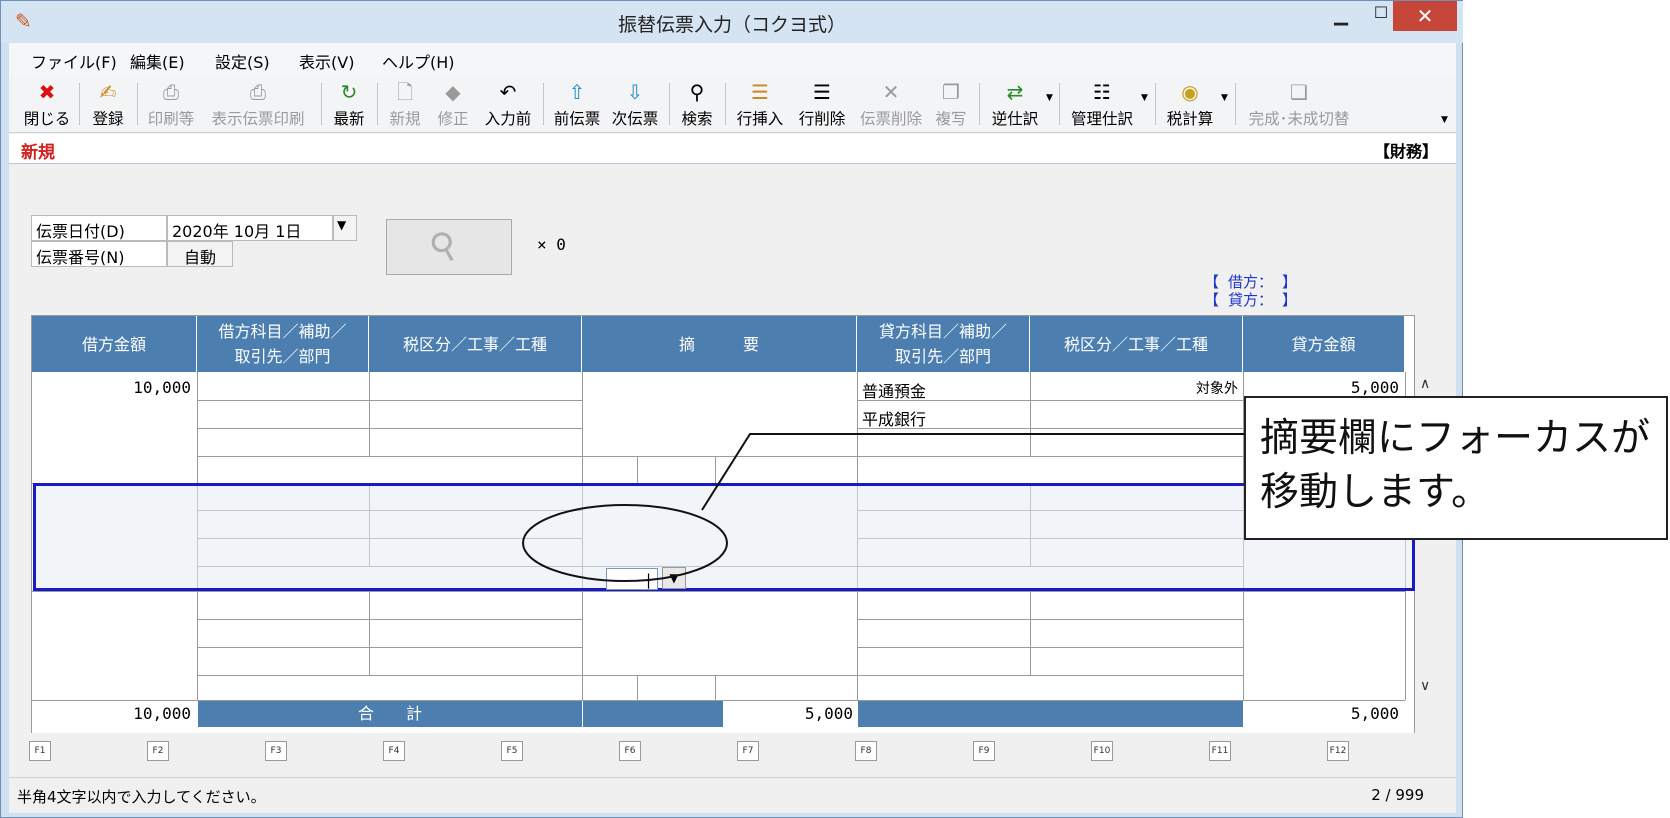 This screenshot has height=818, width=1670. Describe the element at coordinates (1444, 120) in the screenshot. I see `toolbar-overflow-icon: ▼` at that location.